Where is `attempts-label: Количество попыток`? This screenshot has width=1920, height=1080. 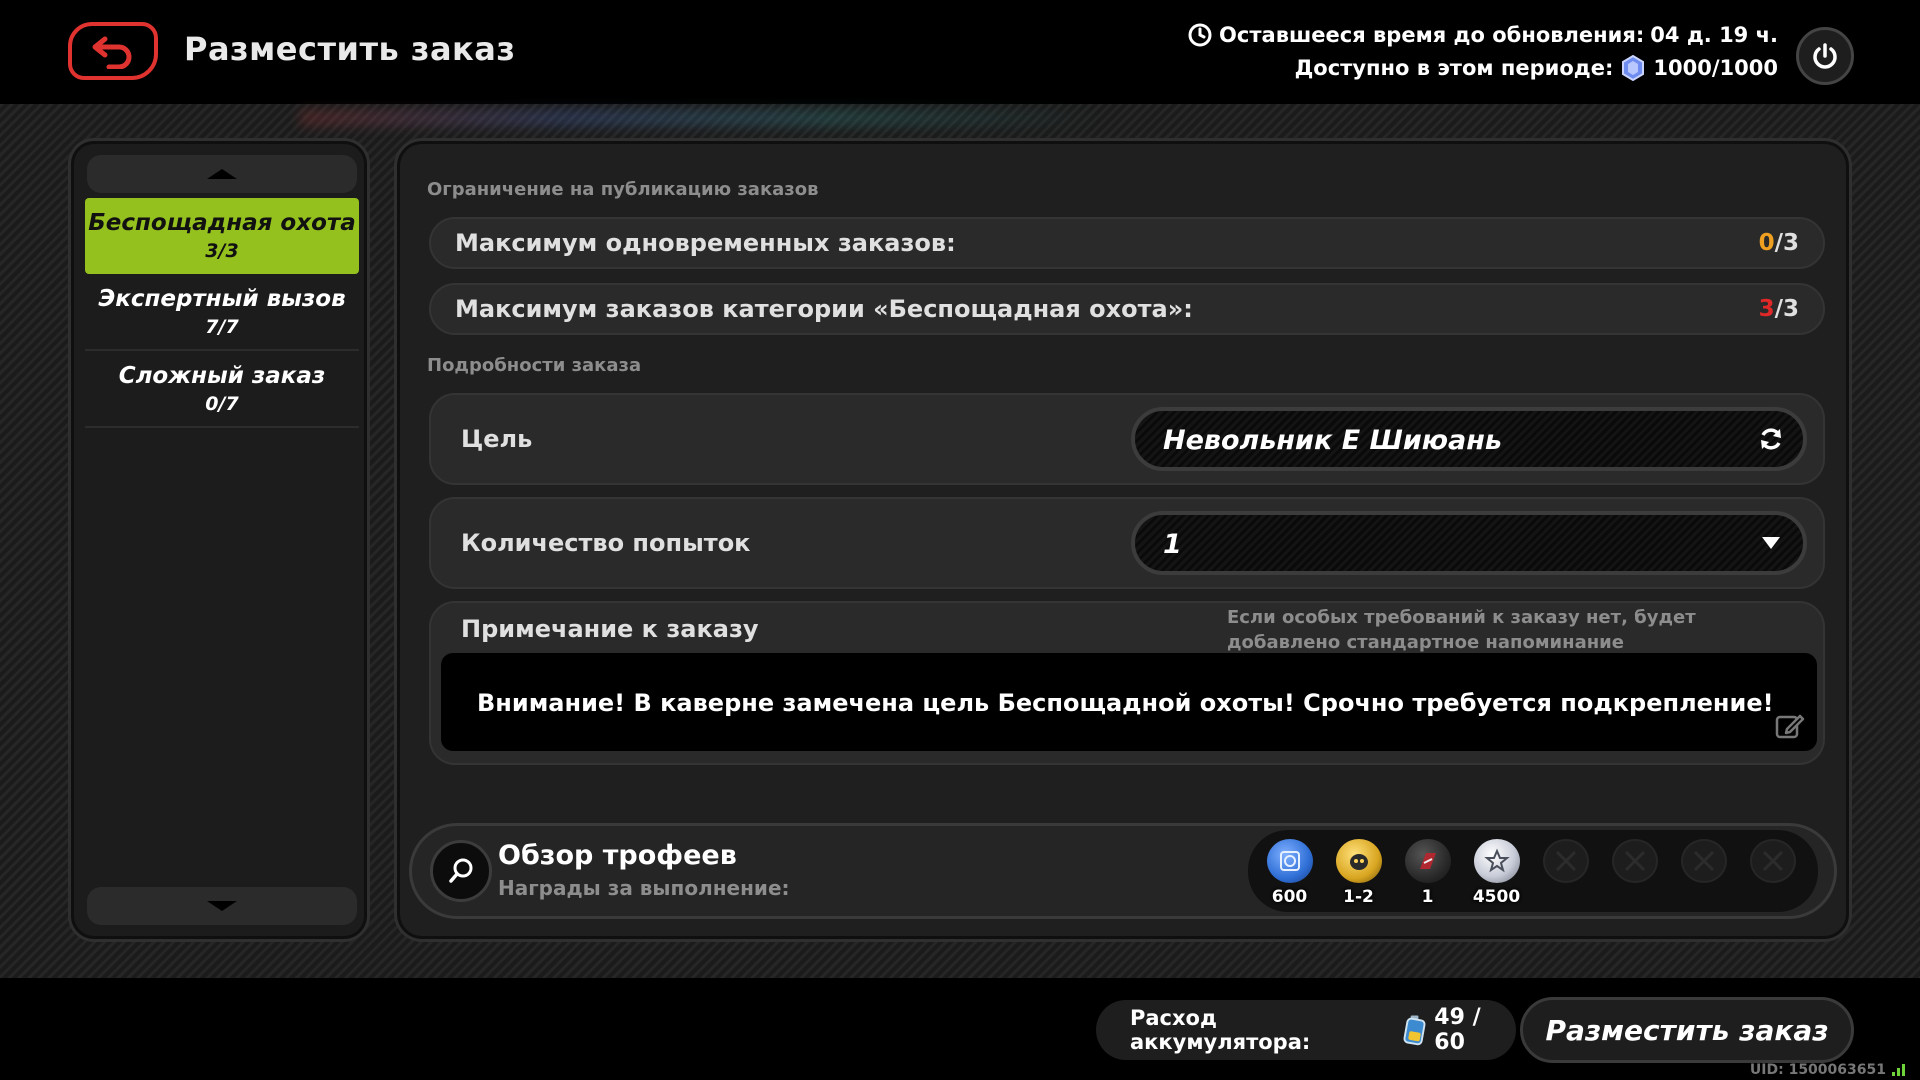 attempts-label: Количество попыток is located at coordinates (606, 543).